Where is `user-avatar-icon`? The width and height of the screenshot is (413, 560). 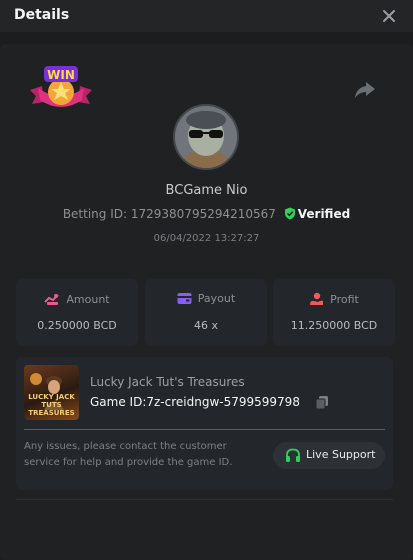 user-avatar-icon is located at coordinates (206, 137).